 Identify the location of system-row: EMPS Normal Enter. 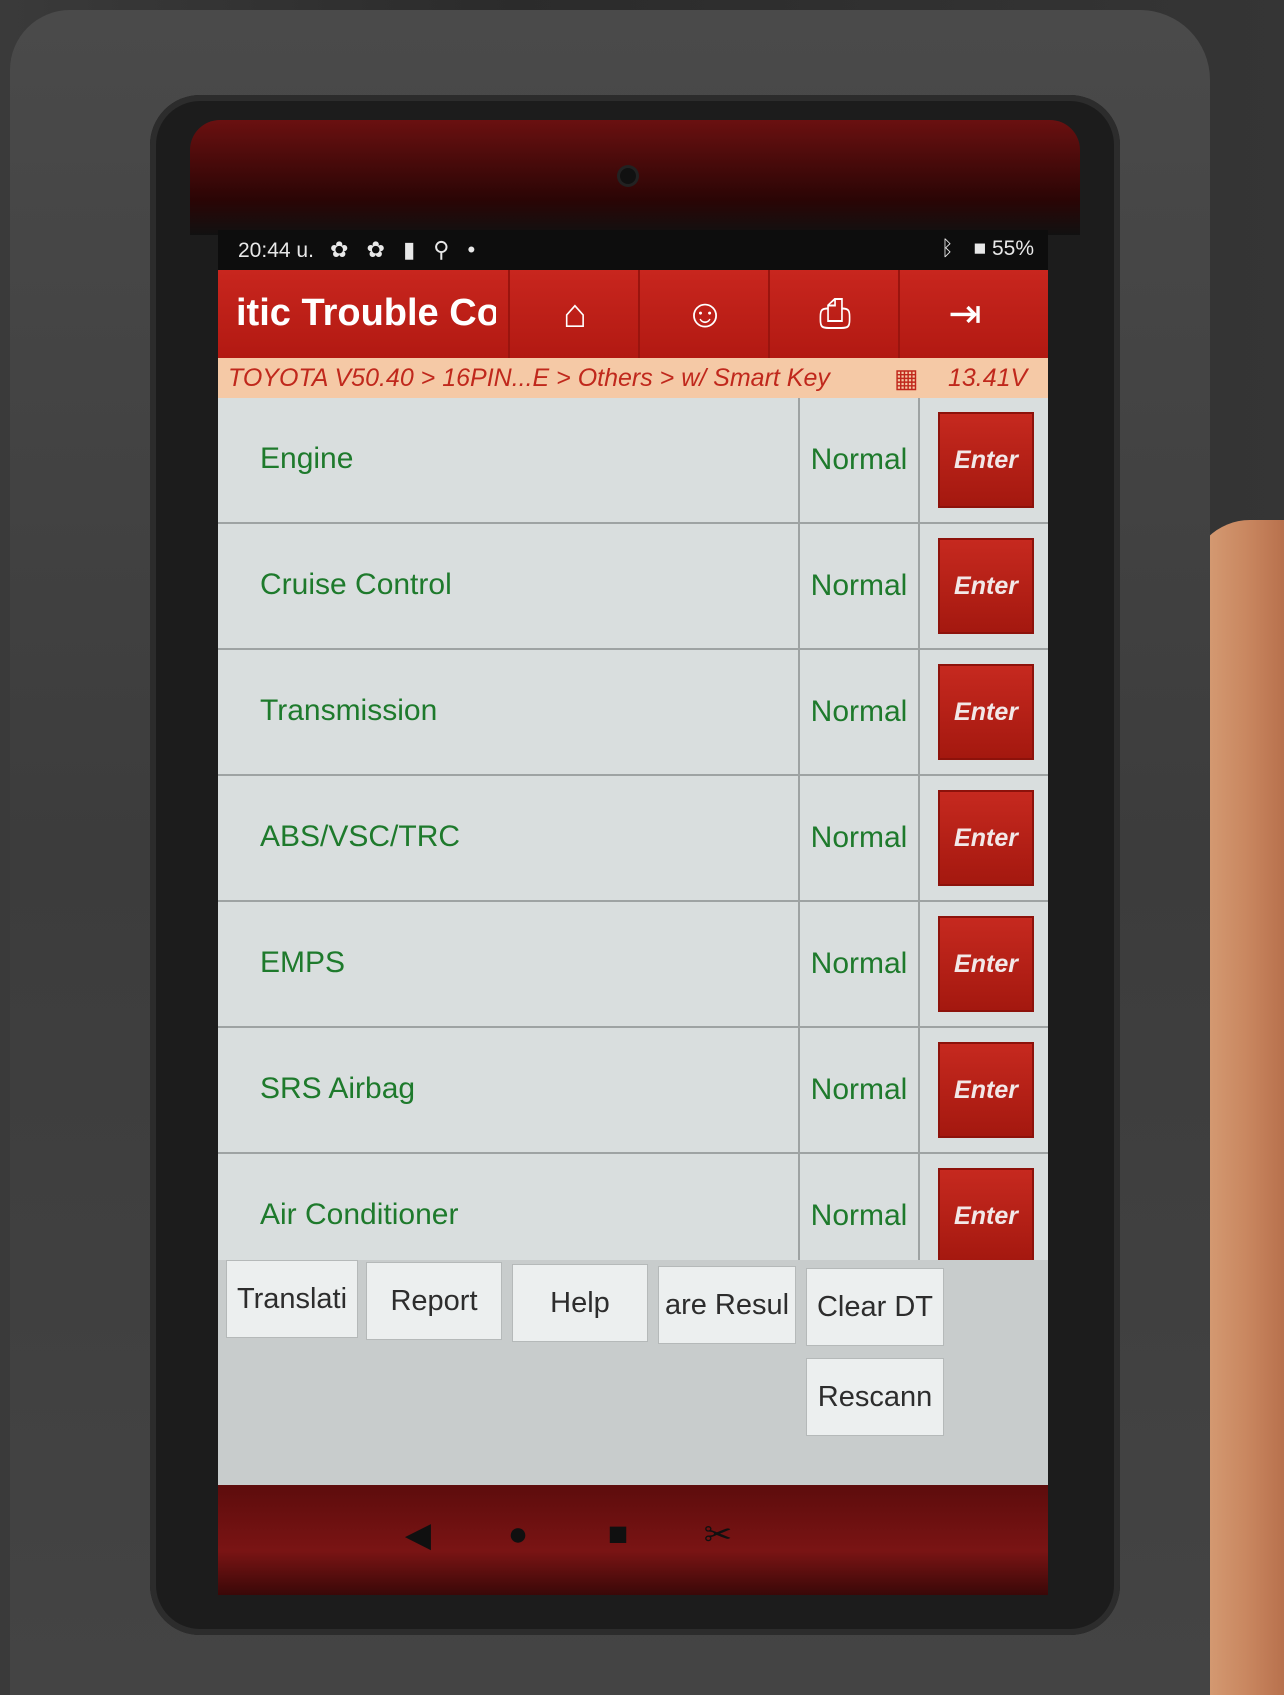
(633, 965).